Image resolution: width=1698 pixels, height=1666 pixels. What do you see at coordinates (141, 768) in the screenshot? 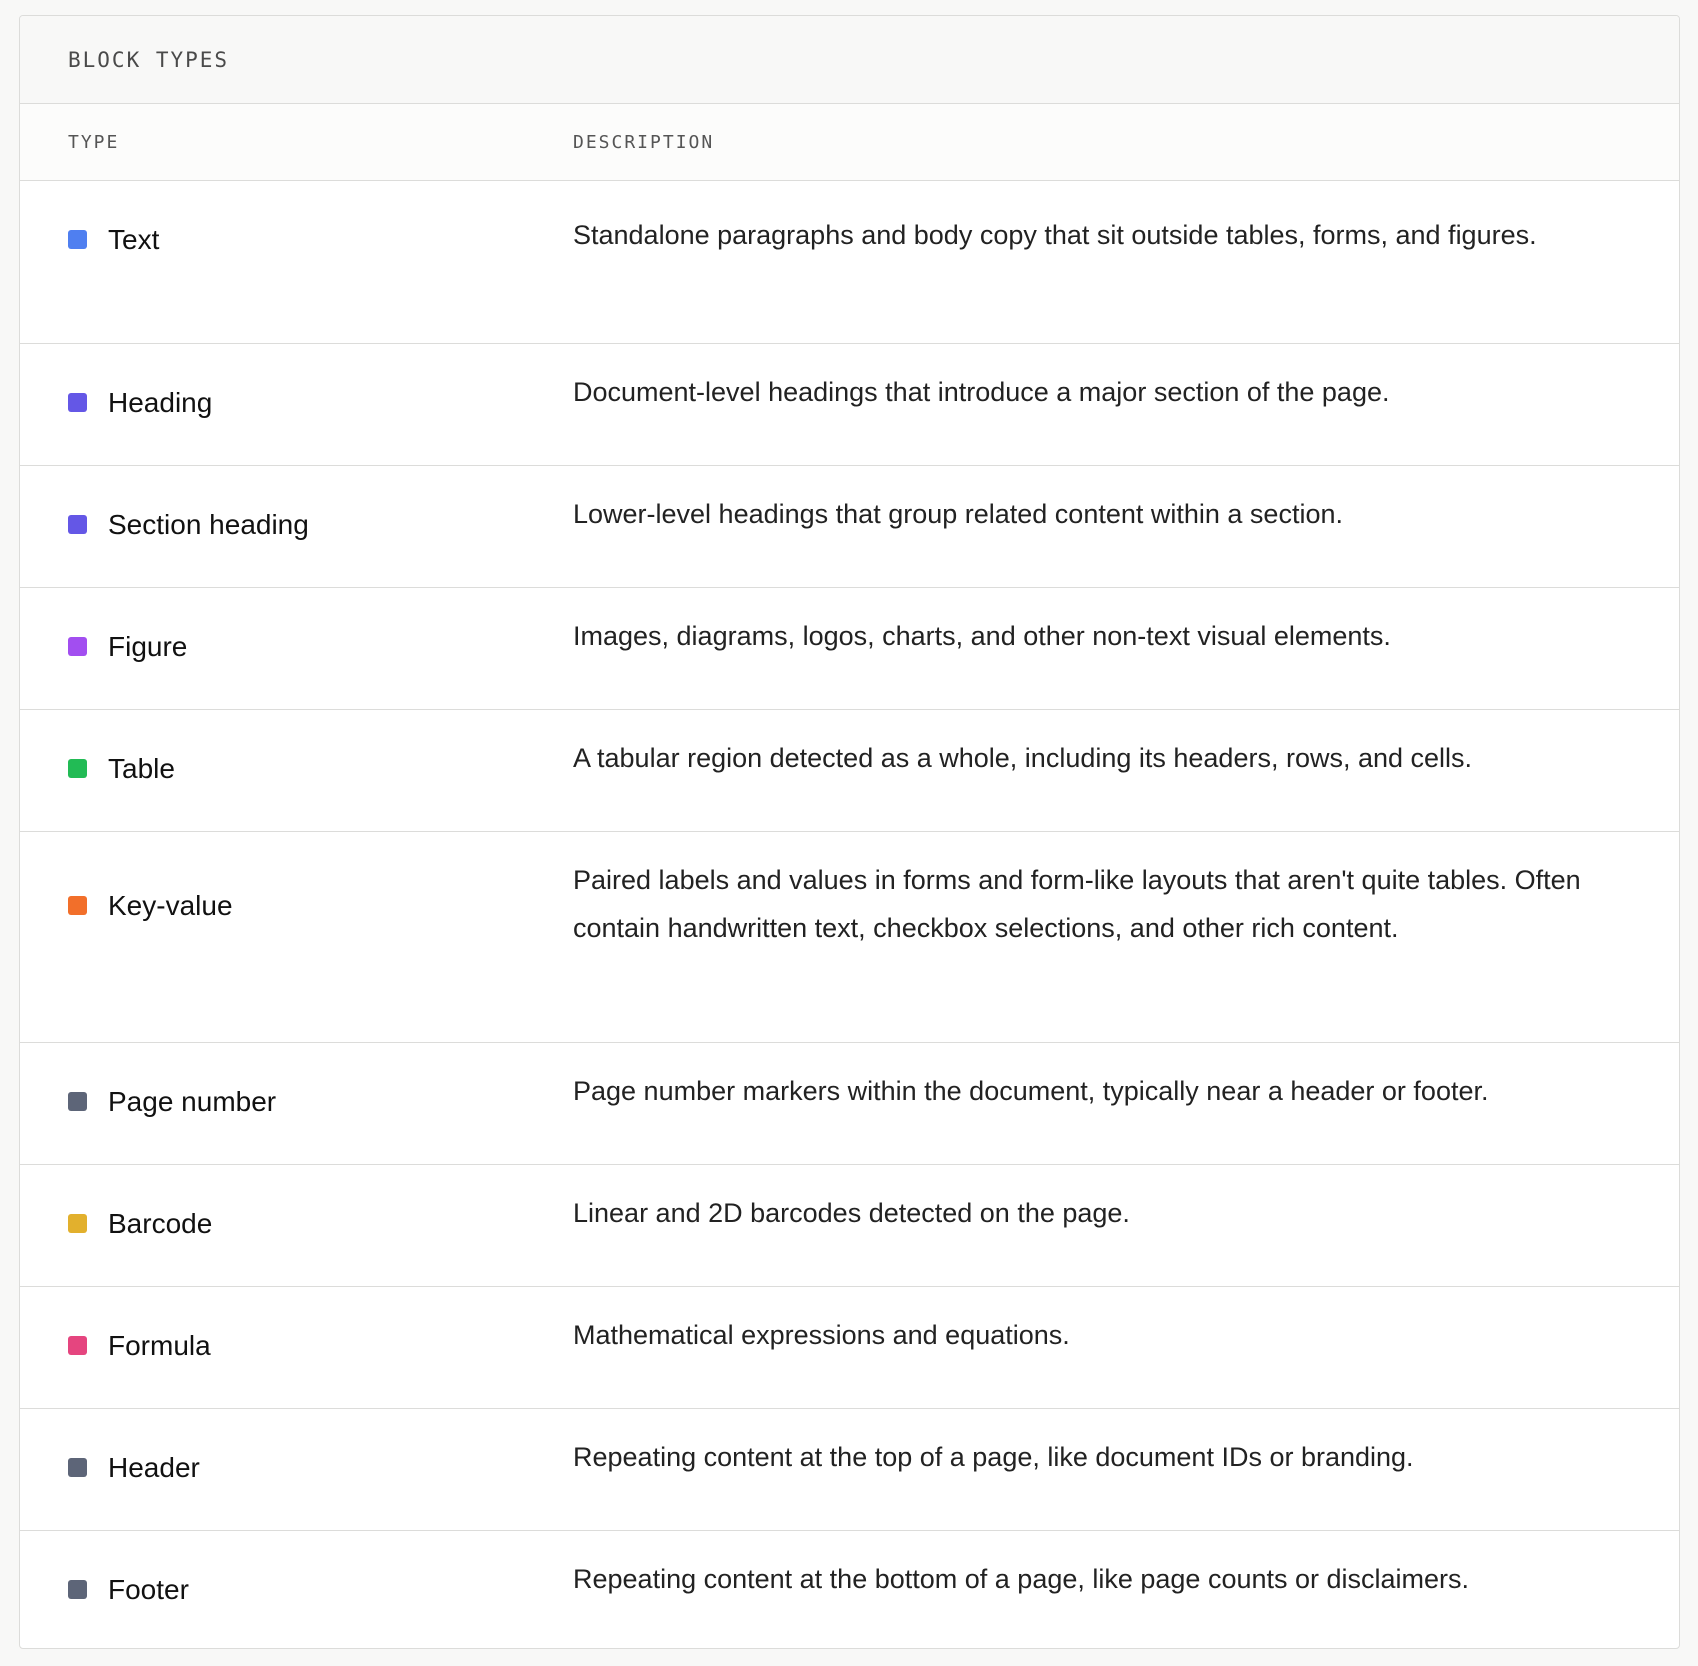
I see `type-label: Table` at bounding box center [141, 768].